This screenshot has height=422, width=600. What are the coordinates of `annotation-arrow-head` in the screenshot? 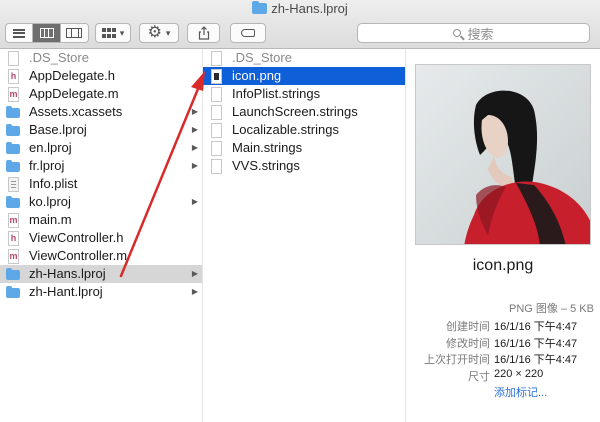 It's located at (198, 81).